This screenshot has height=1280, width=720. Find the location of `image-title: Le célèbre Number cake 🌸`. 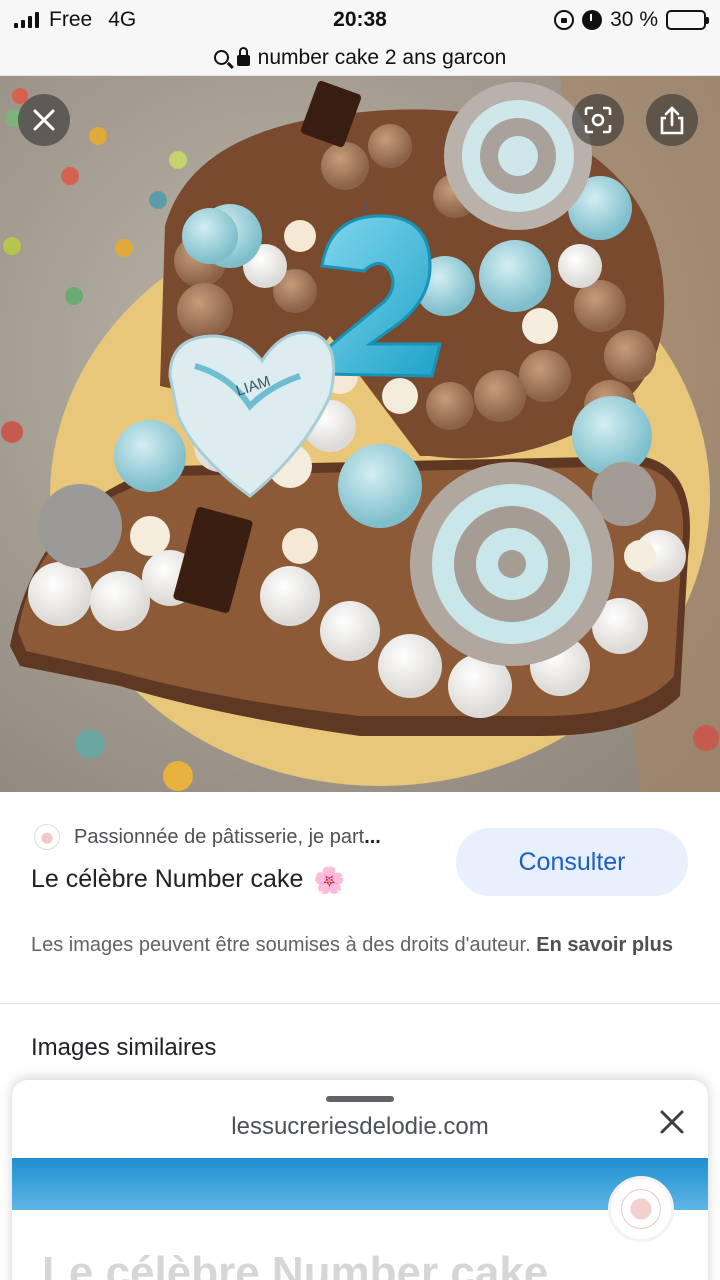

image-title: Le célèbre Number cake 🌸 is located at coordinates (188, 879).